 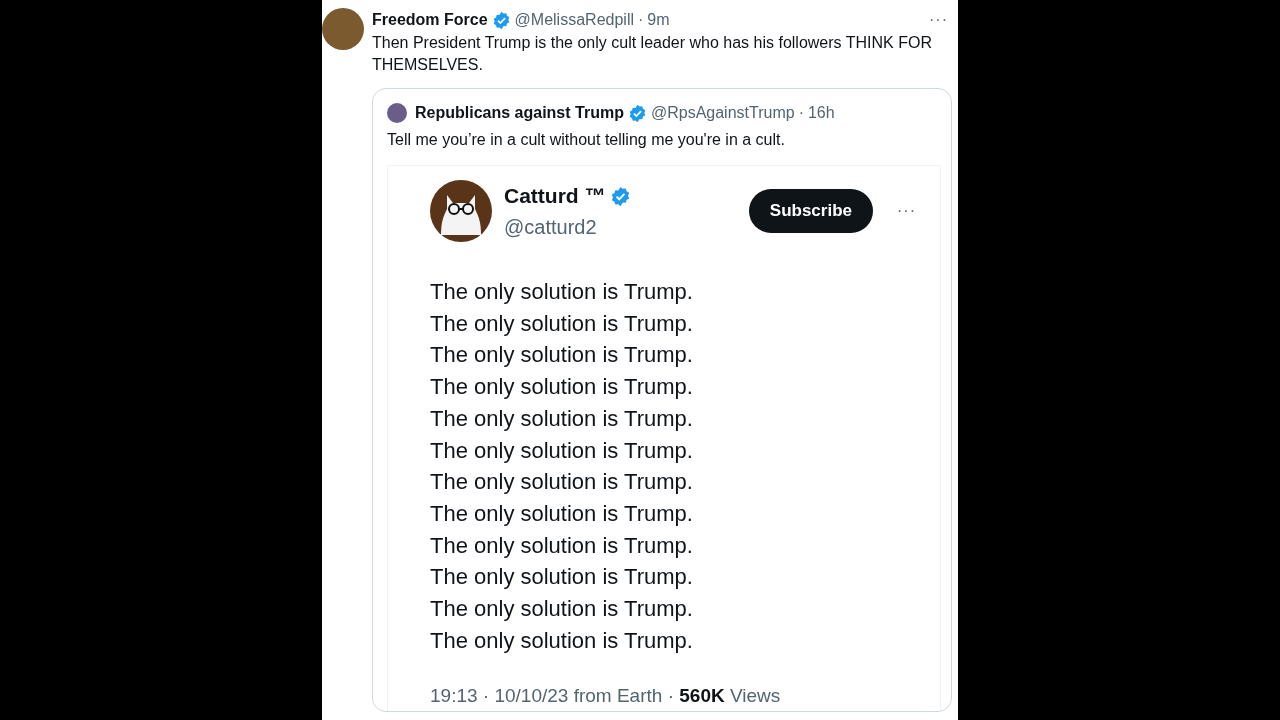 What do you see at coordinates (652, 54) in the screenshot?
I see `post-text: Then President Trump is the only cult leader who has his followers THINK FOR THEMSELVES.` at bounding box center [652, 54].